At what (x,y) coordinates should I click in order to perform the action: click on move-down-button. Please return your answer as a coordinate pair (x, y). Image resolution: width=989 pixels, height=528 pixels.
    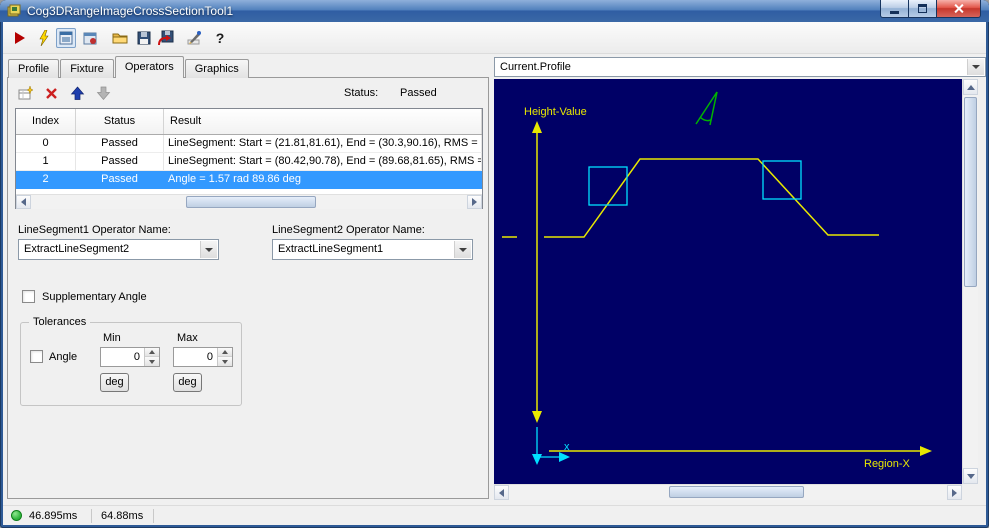
    Looking at the image, I should click on (103, 93).